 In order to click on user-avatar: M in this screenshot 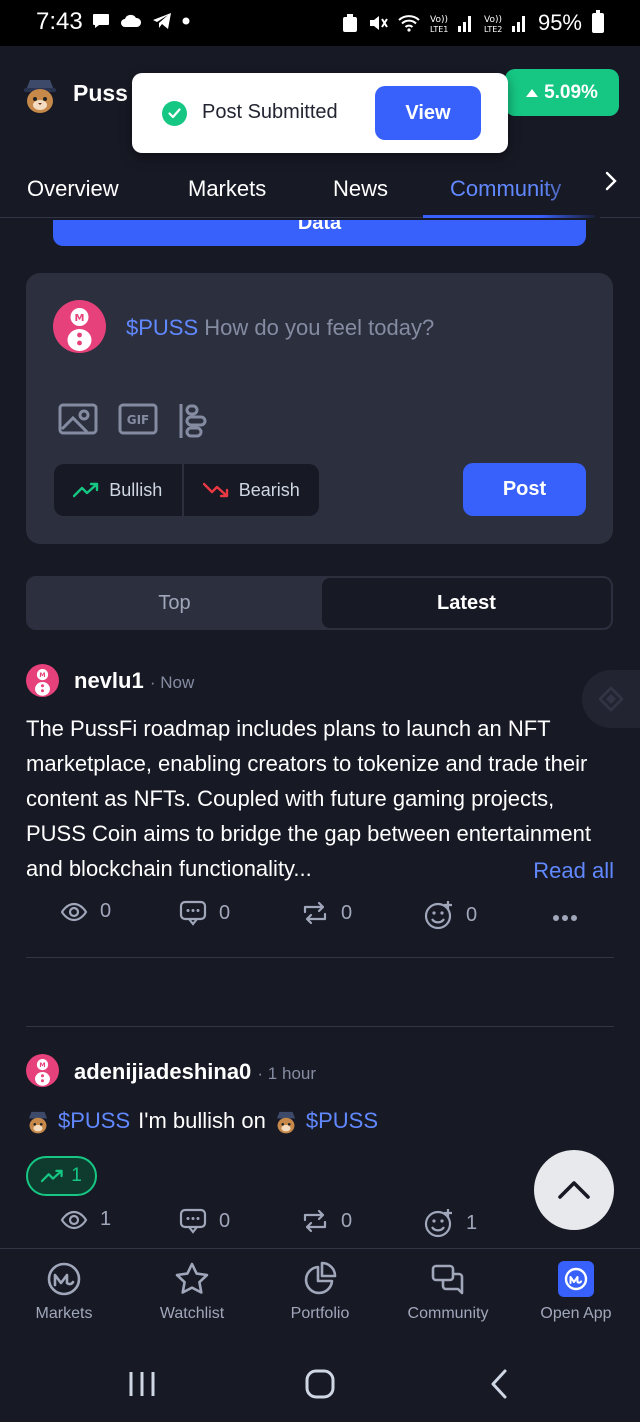, I will do `click(79, 326)`.